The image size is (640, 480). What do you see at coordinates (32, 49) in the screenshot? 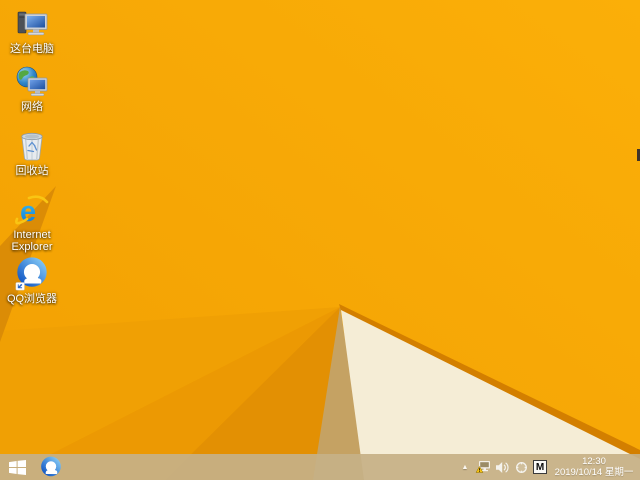
I see `desktop-icon-label: 这台电脑` at bounding box center [32, 49].